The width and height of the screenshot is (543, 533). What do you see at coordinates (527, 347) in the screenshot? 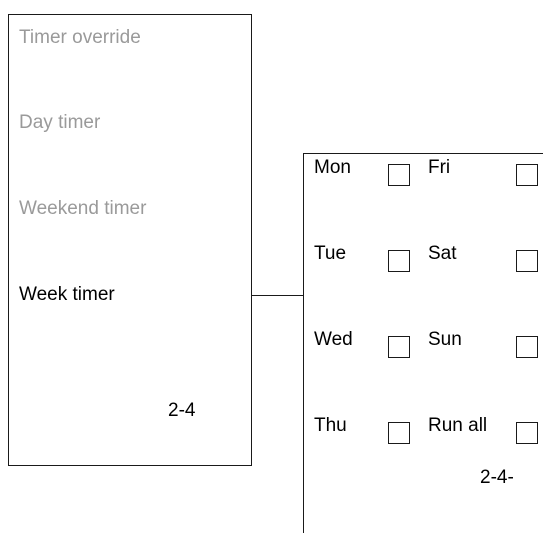
I see `checkbox-sun` at bounding box center [527, 347].